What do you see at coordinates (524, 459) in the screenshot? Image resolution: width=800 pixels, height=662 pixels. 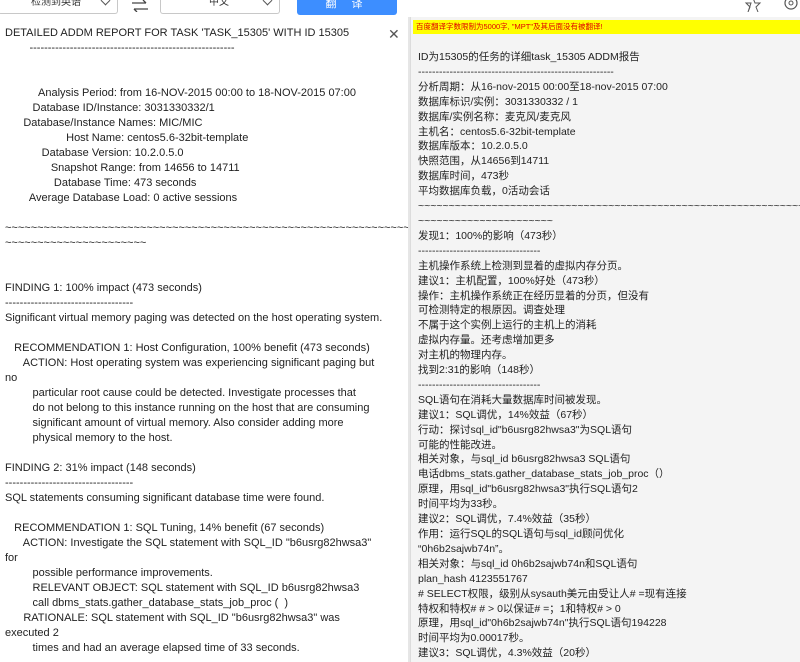 I see `translated-line: 相关对象，与sql_id b6usrg82hwsa3 SQL语句` at bounding box center [524, 459].